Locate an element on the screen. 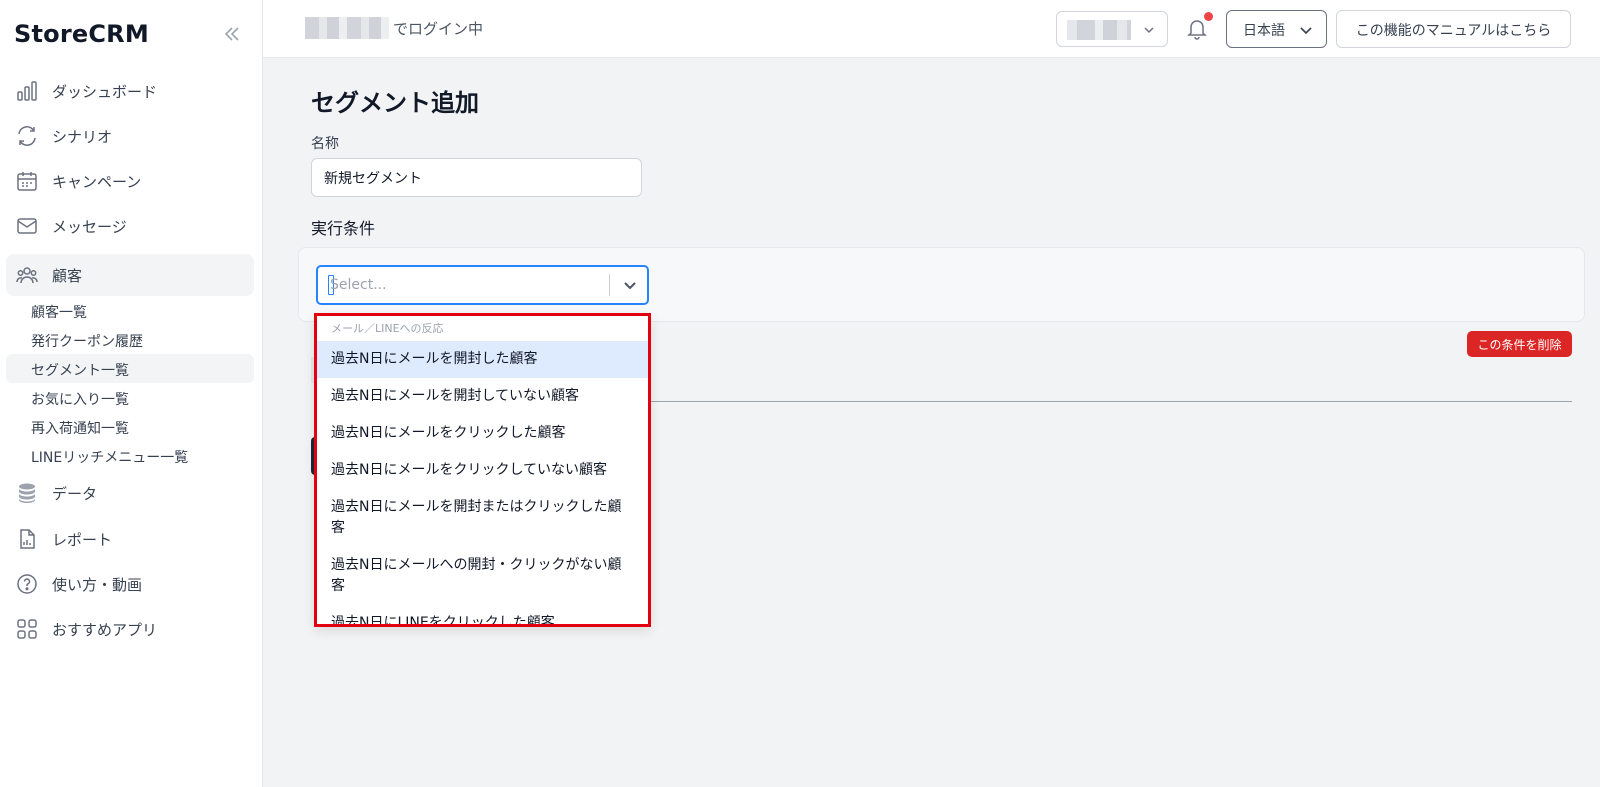 The width and height of the screenshot is (1600, 787). app-logo: StoreCRM is located at coordinates (81, 34).